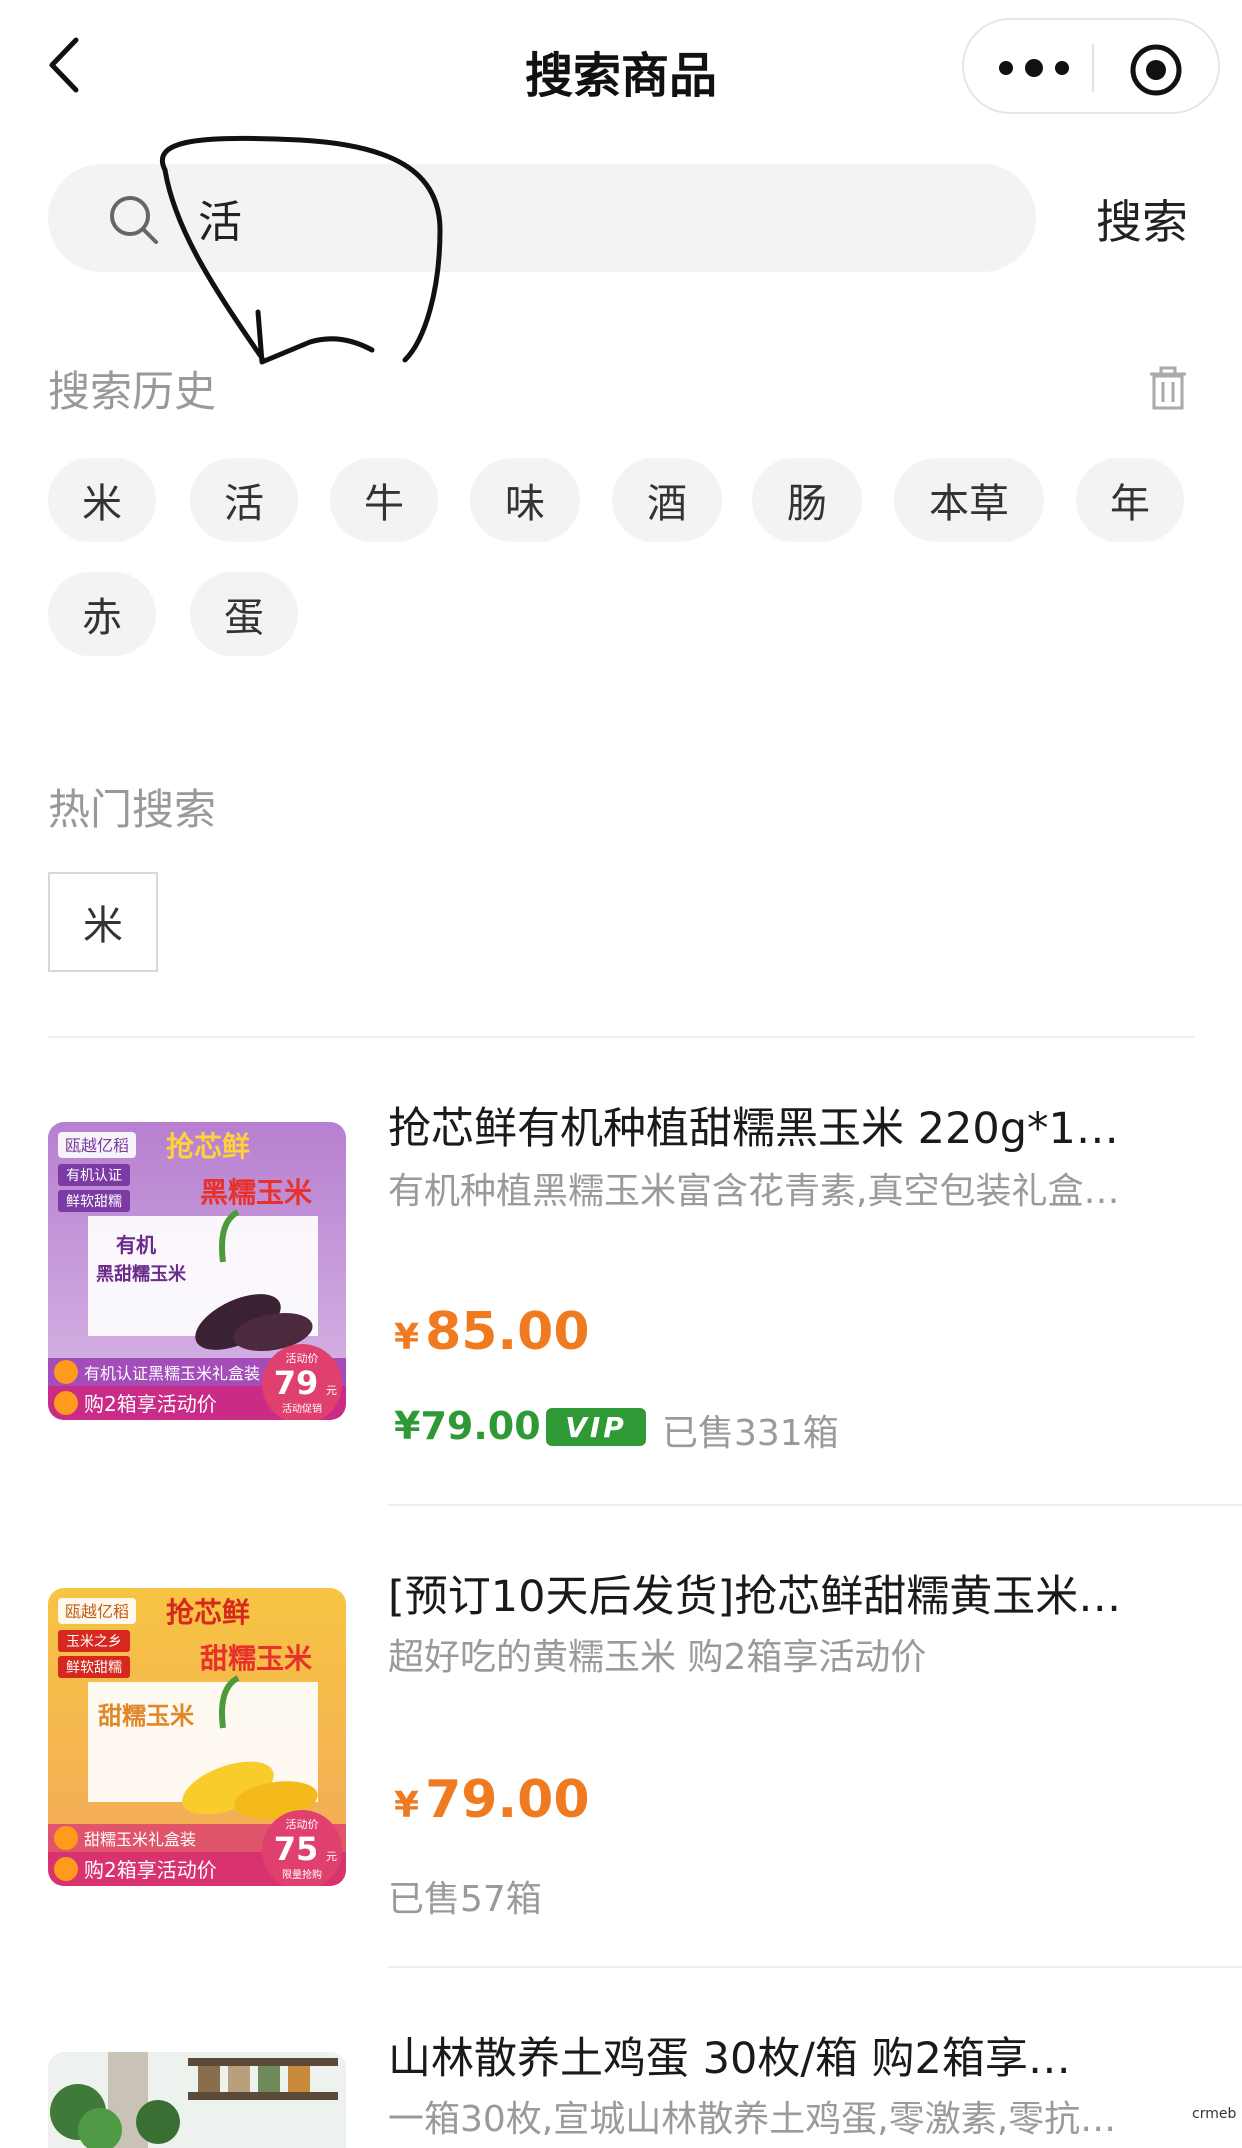 The image size is (1242, 2148). Describe the element at coordinates (1168, 388) in the screenshot. I see `trash-icon` at that location.